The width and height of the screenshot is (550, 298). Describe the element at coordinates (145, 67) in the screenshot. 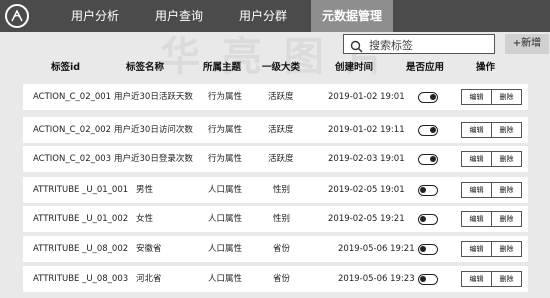

I see `header-tag-name: 标签名称` at that location.